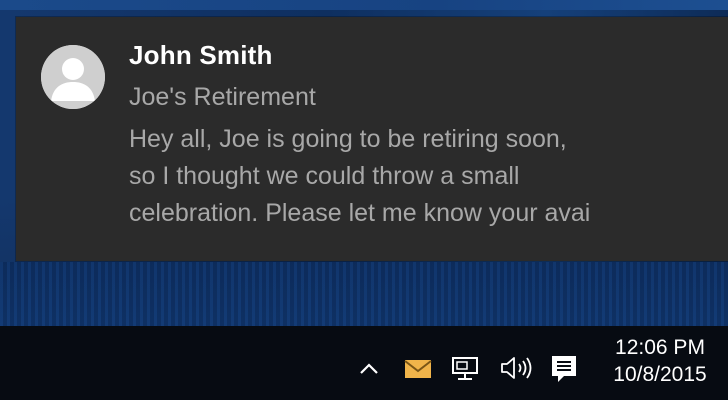 This screenshot has height=400, width=728. I want to click on notification-body-line: so I thought we could throw a small, so click(324, 176).